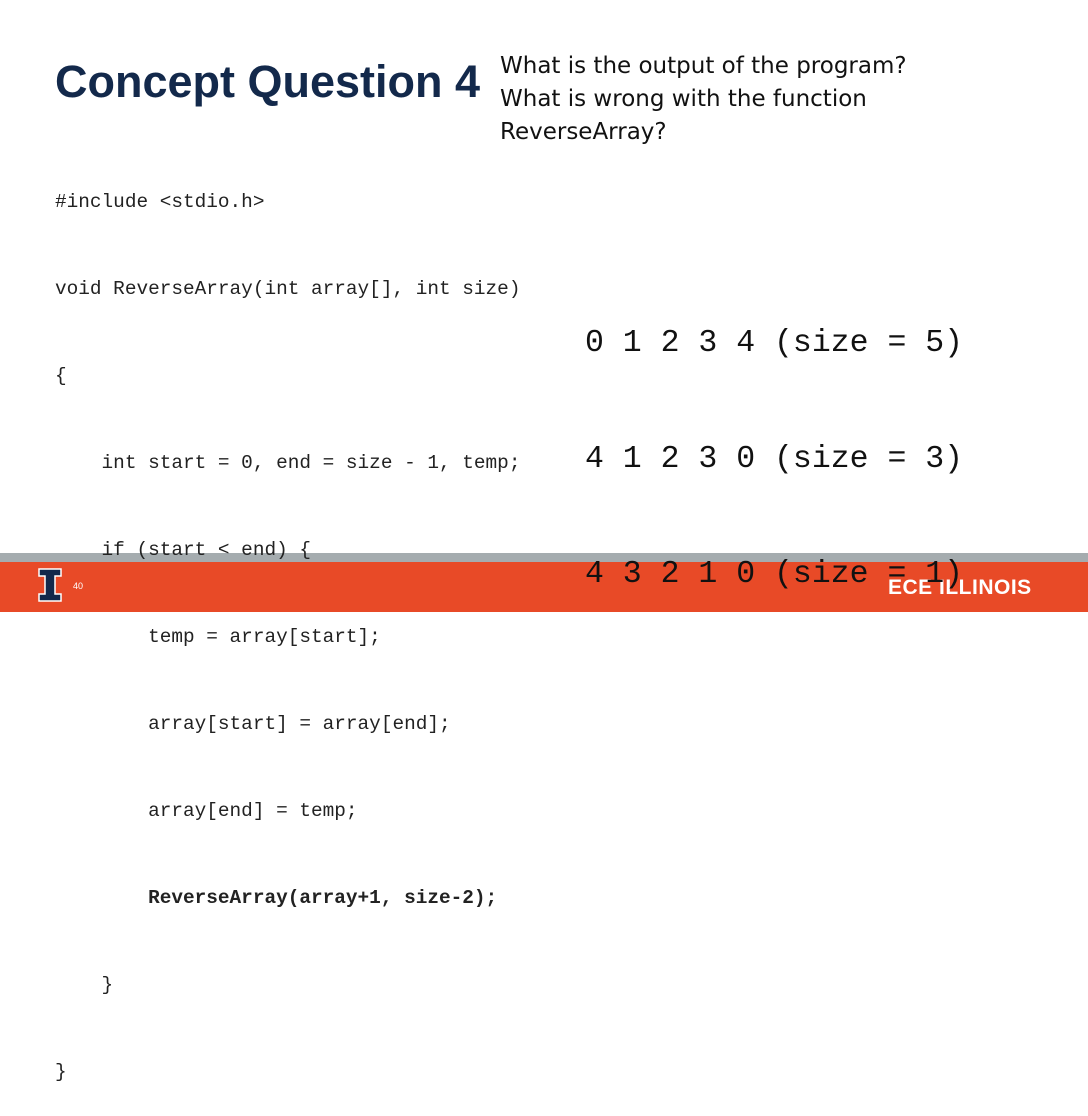  I want to click on page-number: 40, so click(78, 586).